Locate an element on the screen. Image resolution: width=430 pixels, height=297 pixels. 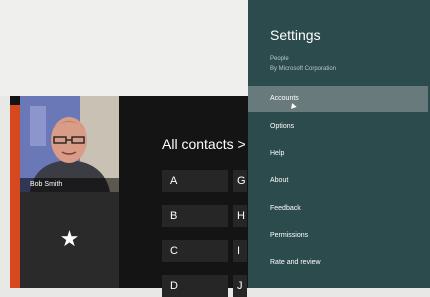
profile-tile: Bob Smith is located at coordinates (69, 144).